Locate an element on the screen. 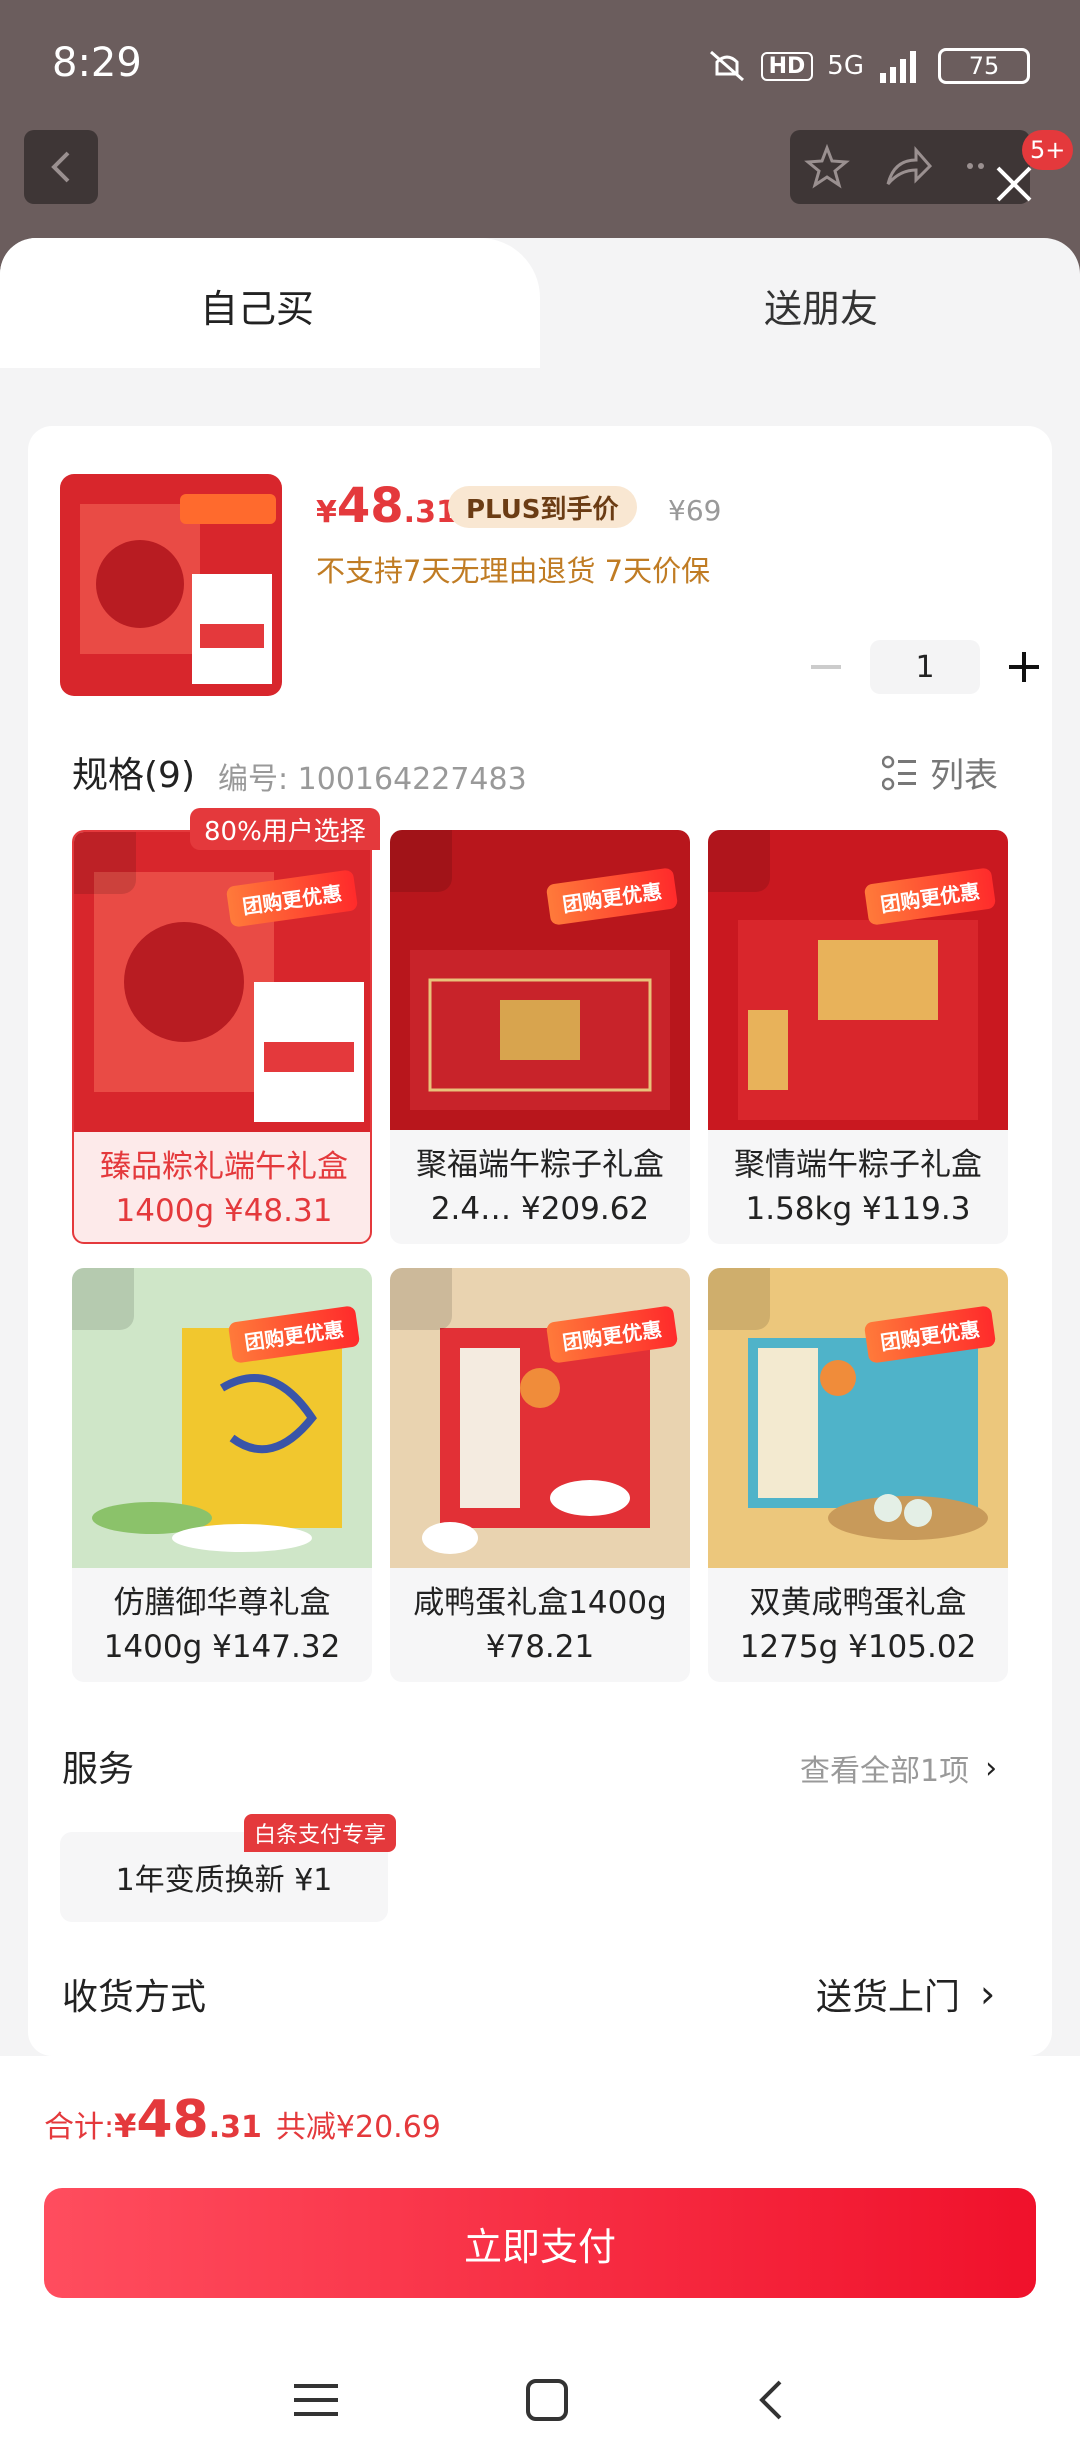 Image resolution: width=1080 pixels, height=2460 pixels. qty-value: 1 is located at coordinates (925, 667).